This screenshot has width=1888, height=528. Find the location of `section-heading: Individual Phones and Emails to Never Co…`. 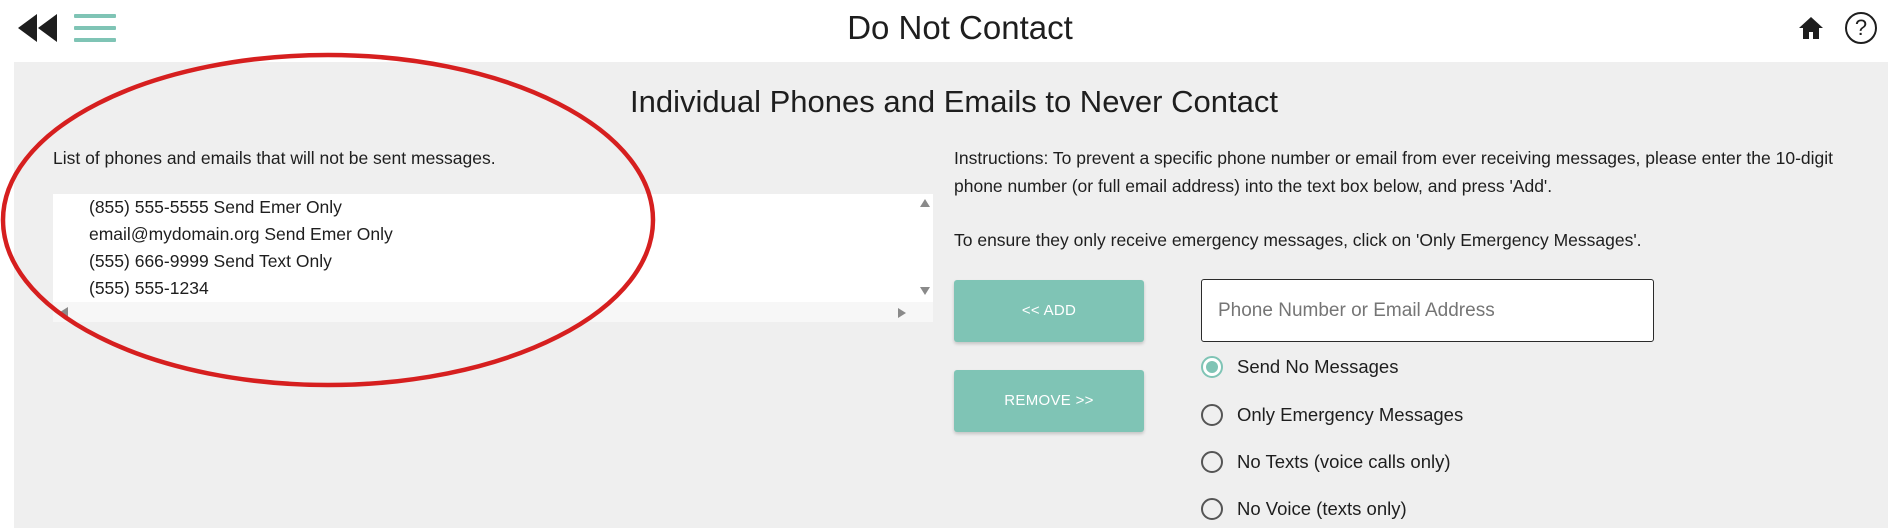

section-heading: Individual Phones and Emails to Never Co… is located at coordinates (954, 101).